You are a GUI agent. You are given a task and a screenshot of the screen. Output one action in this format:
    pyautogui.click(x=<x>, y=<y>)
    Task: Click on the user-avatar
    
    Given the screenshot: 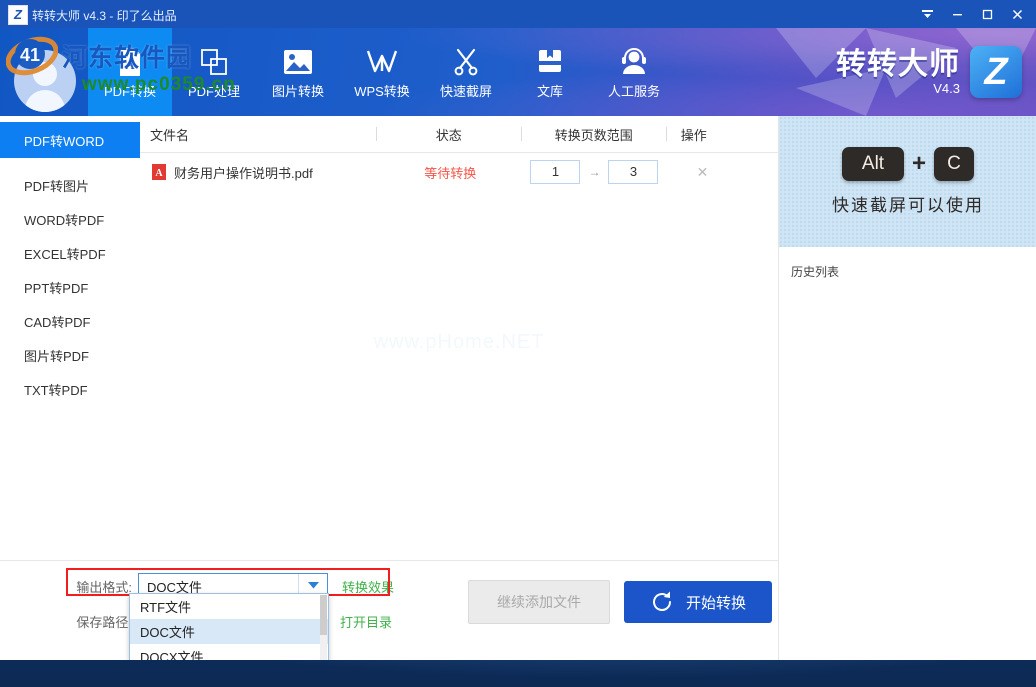 What is the action you would take?
    pyautogui.click(x=45, y=81)
    